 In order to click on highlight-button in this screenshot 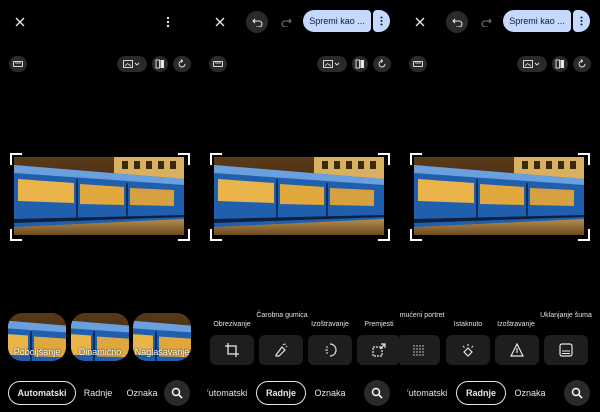, I will do `click(468, 350)`.